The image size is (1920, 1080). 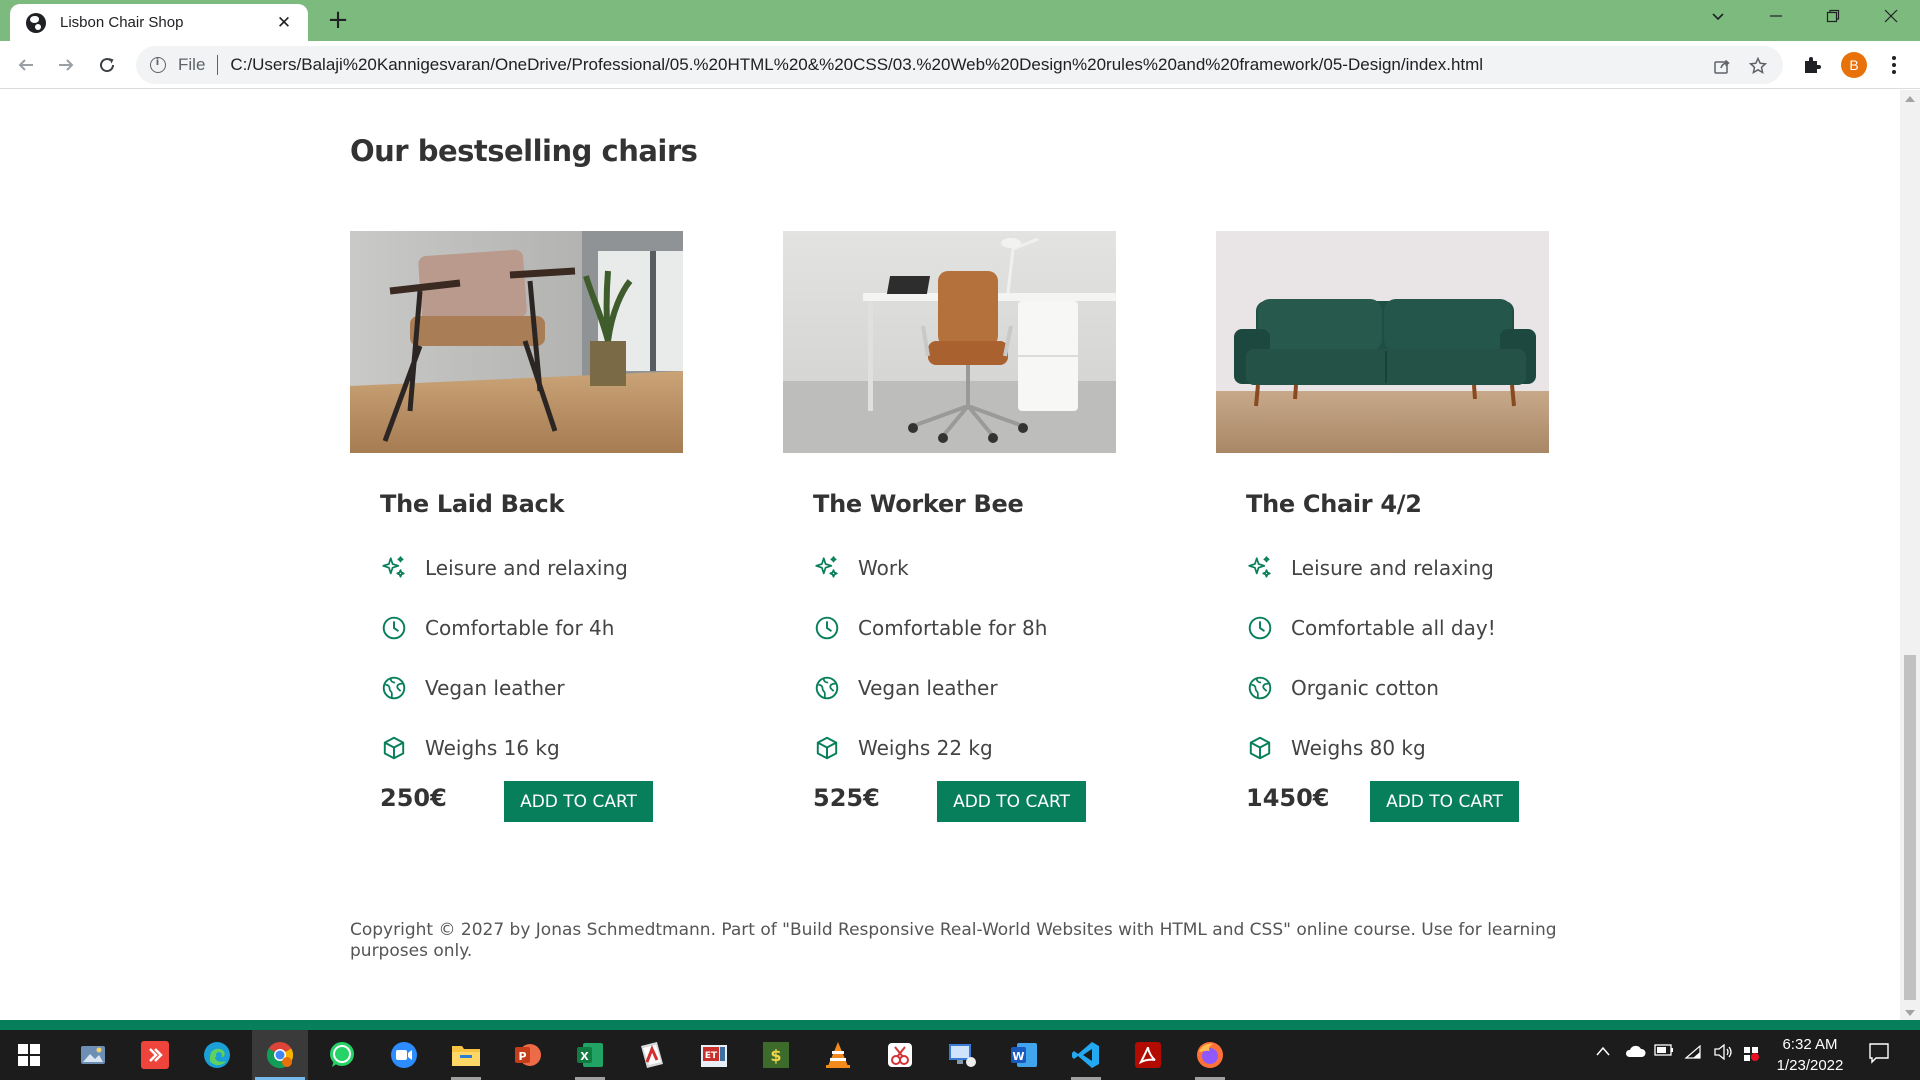 I want to click on powerpoint-icon: P, so click(x=528, y=1055).